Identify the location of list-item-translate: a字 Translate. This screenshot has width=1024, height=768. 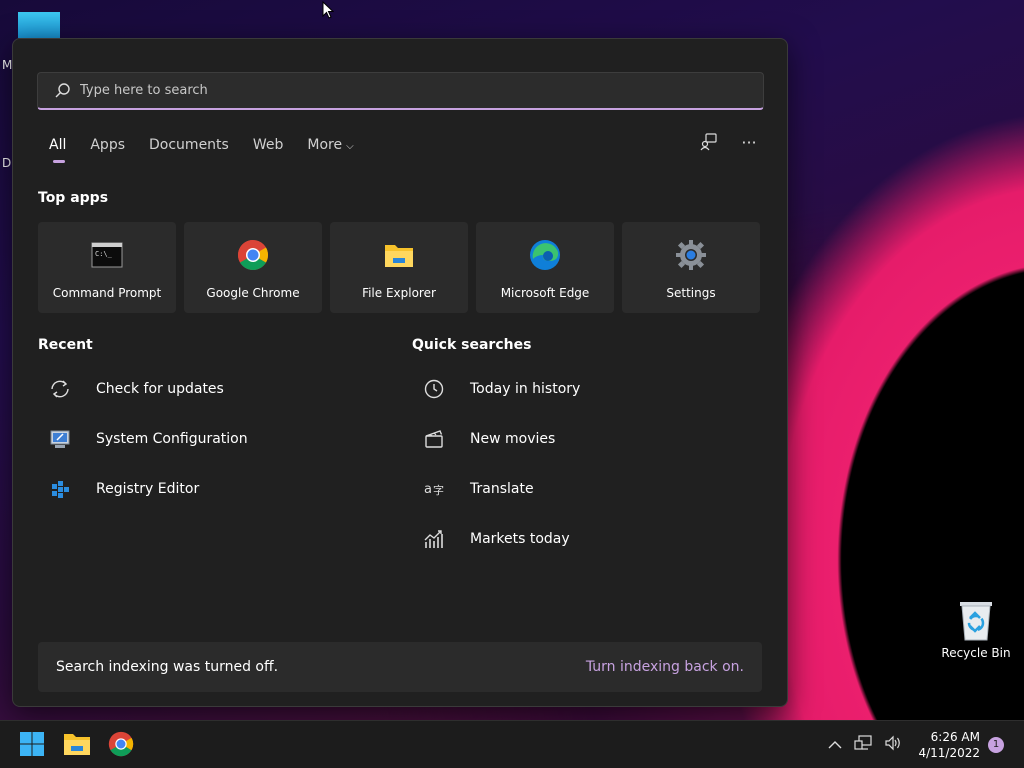
(501, 489).